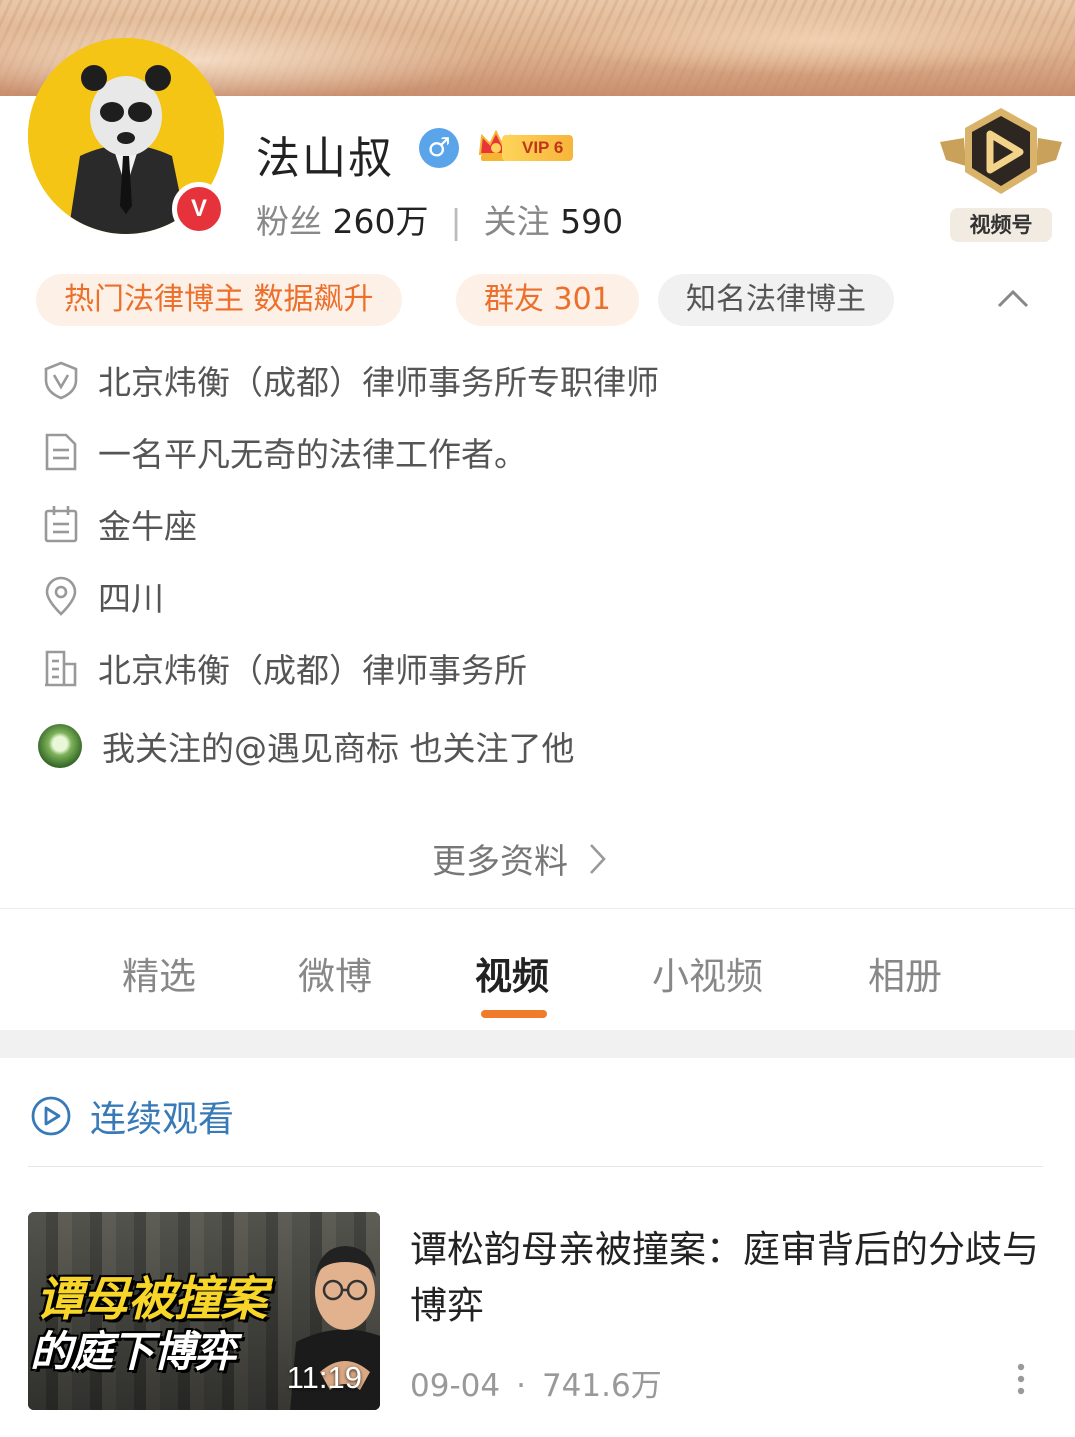 The image size is (1075, 1437). I want to click on video-title: 谭松韵母亲被撞案：庭审背后的分歧与博弈, so click(725, 1278).